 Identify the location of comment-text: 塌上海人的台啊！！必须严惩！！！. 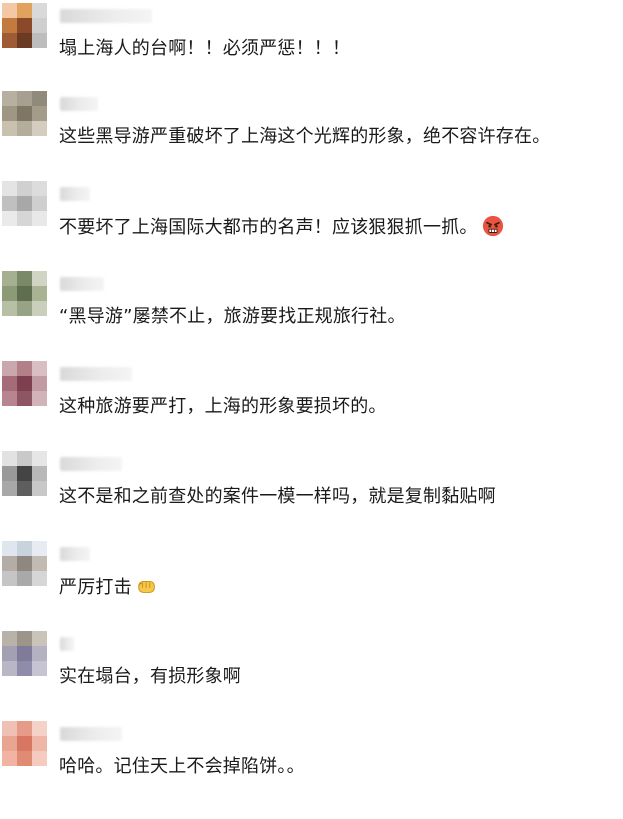
(204, 49).